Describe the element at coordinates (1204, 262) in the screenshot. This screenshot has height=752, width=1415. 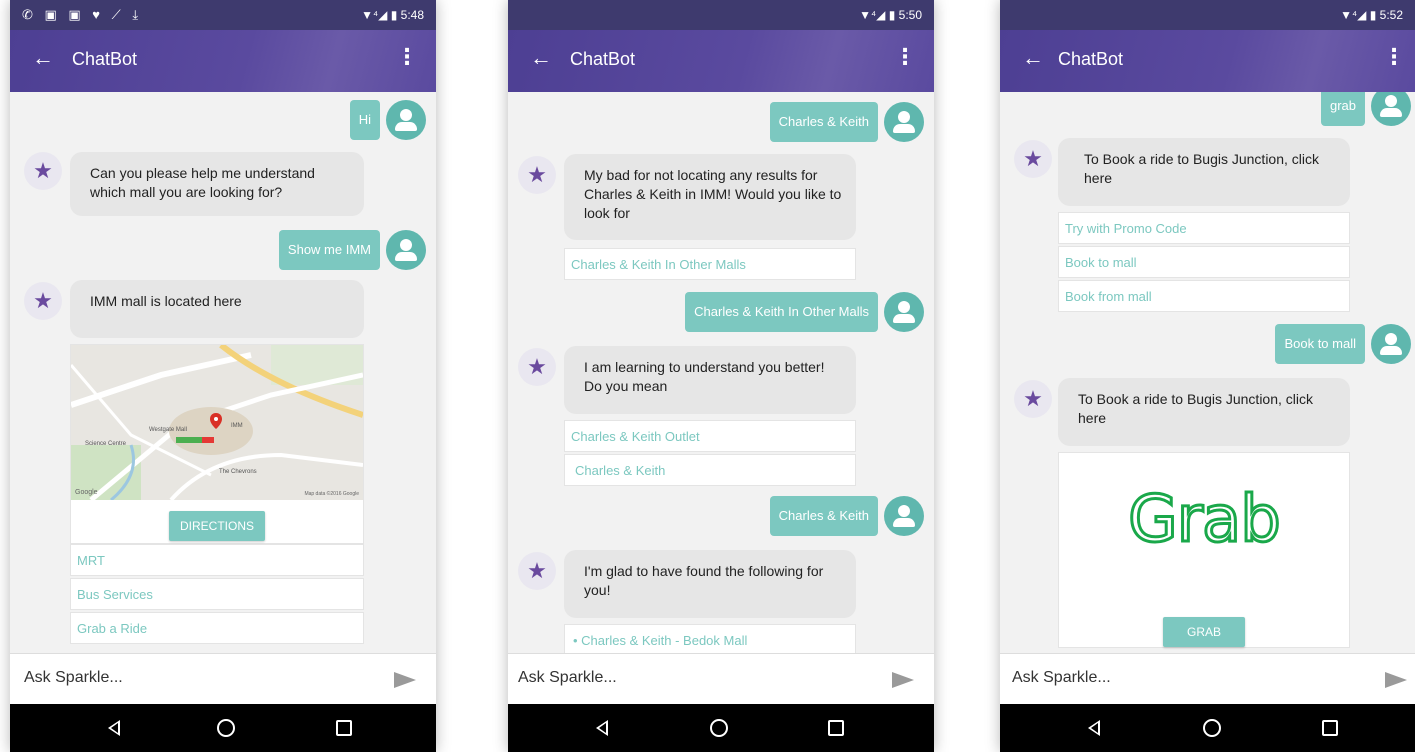
I see `quick-reply-book-to-mall: Book to mall` at that location.